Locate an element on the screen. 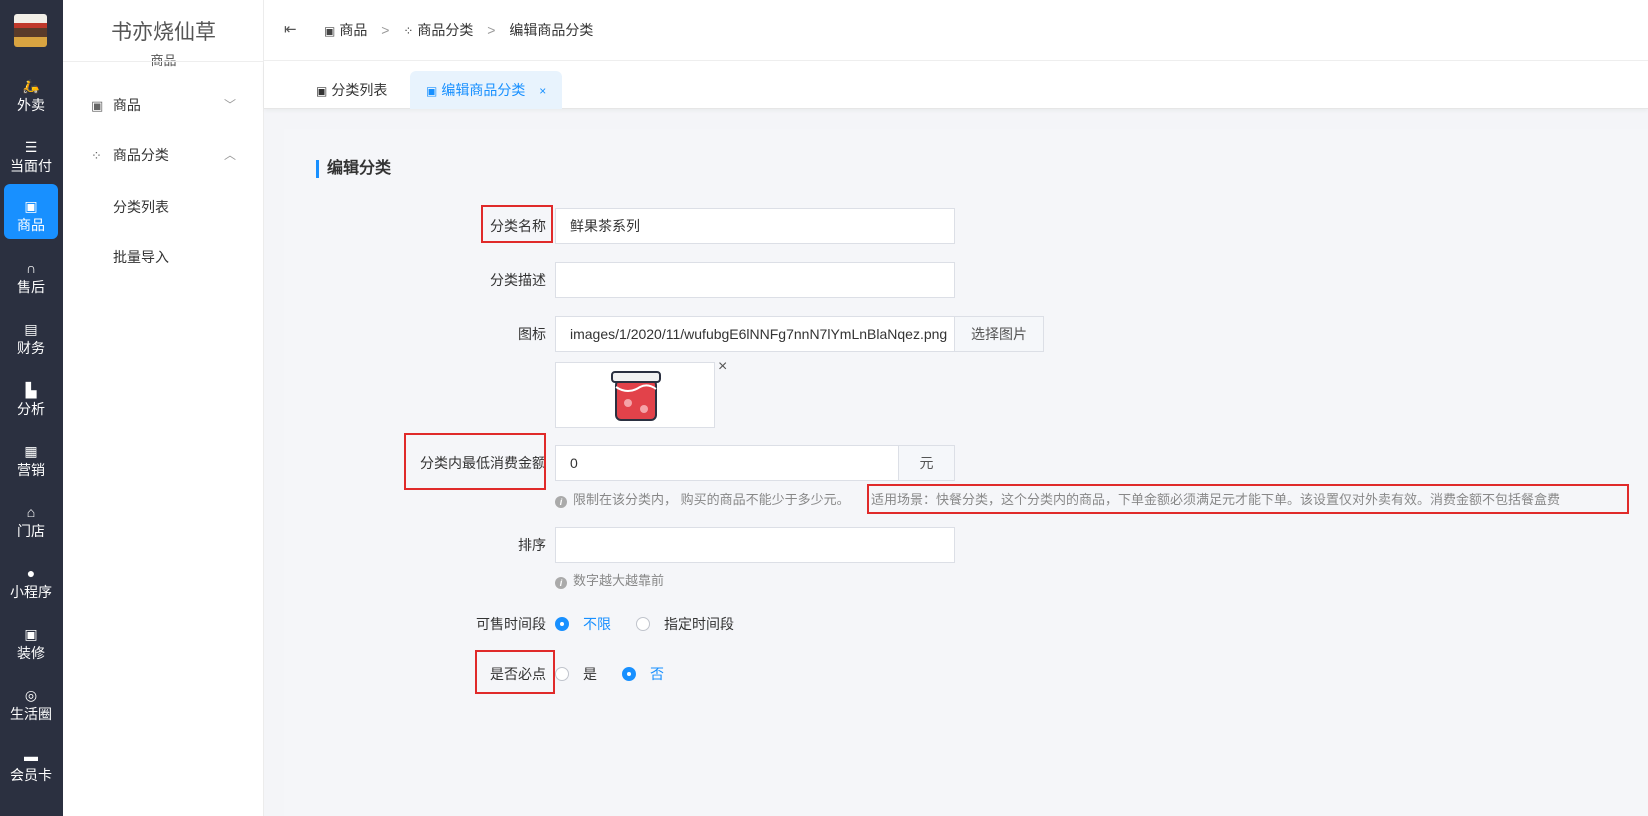 Image resolution: width=1648 pixels, height=816 pixels. rail-item-marketing: ▦ 营销 is located at coordinates (31, 456).